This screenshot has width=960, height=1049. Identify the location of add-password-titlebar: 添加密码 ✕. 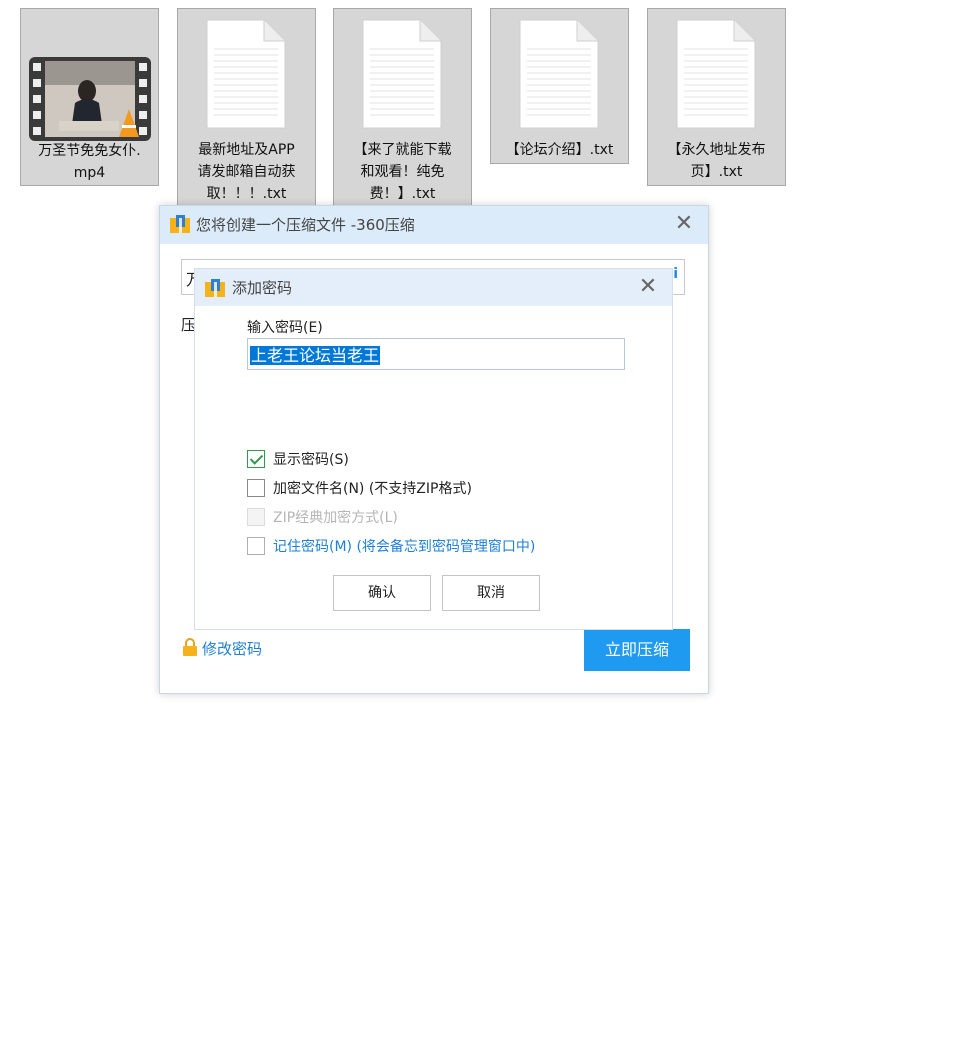
(433, 287).